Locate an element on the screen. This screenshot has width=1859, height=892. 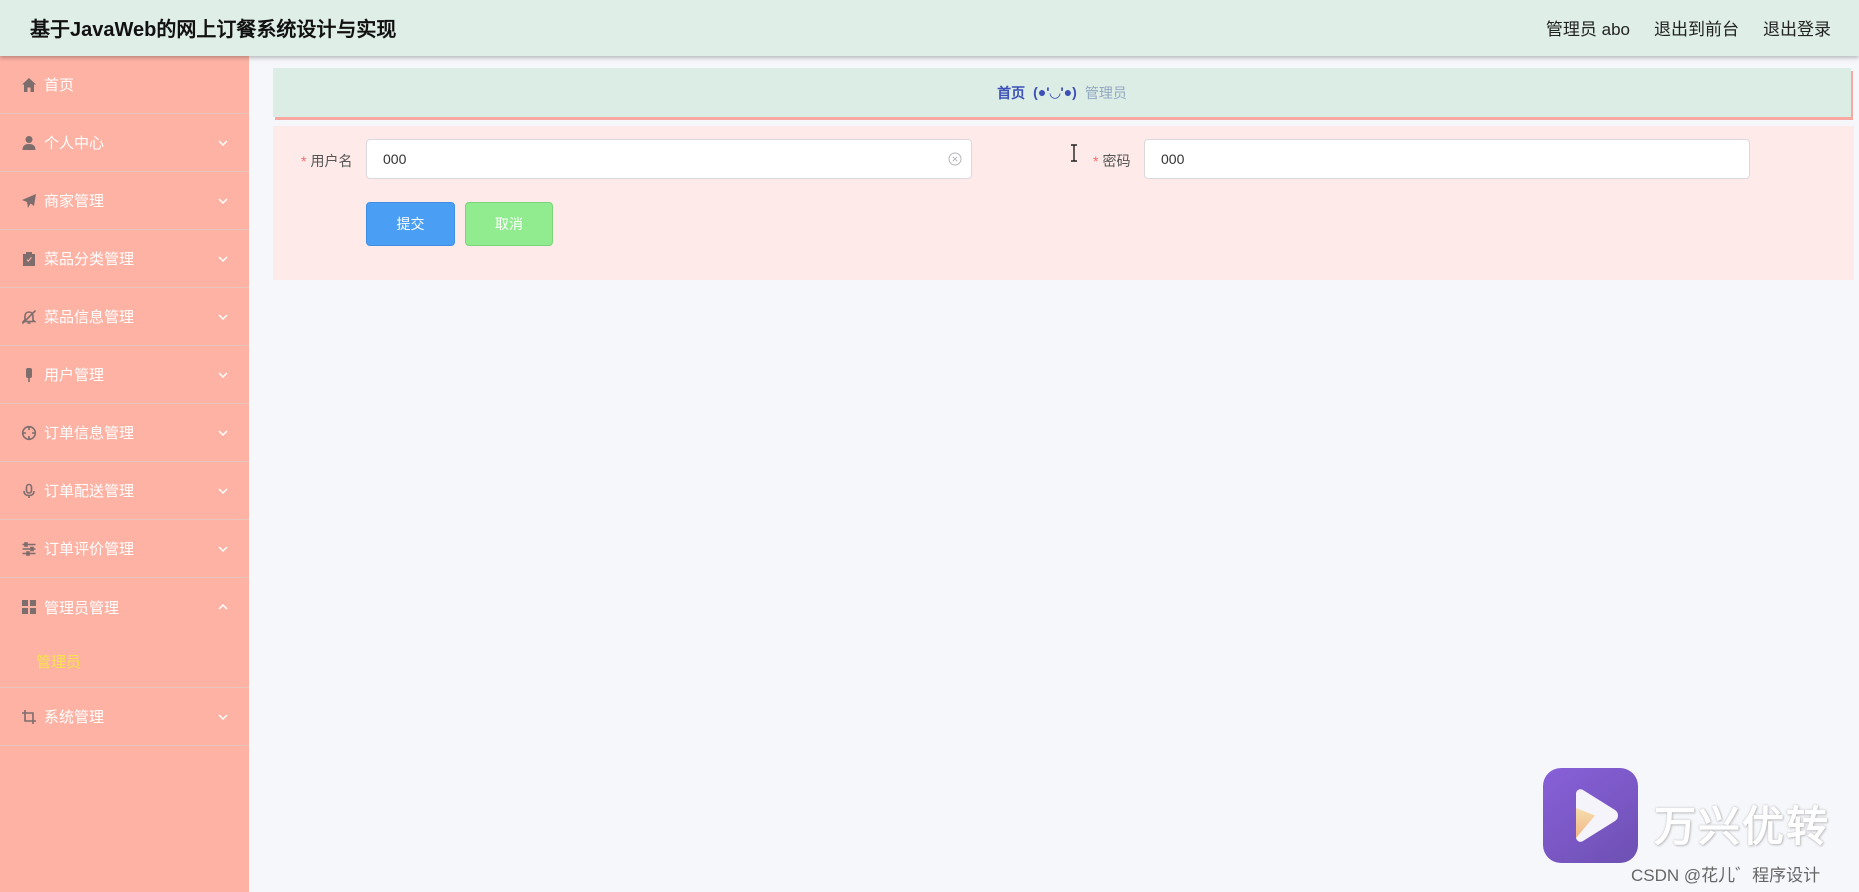
sidebar-item-dish-category: 菜品分类管理 is located at coordinates (124, 259).